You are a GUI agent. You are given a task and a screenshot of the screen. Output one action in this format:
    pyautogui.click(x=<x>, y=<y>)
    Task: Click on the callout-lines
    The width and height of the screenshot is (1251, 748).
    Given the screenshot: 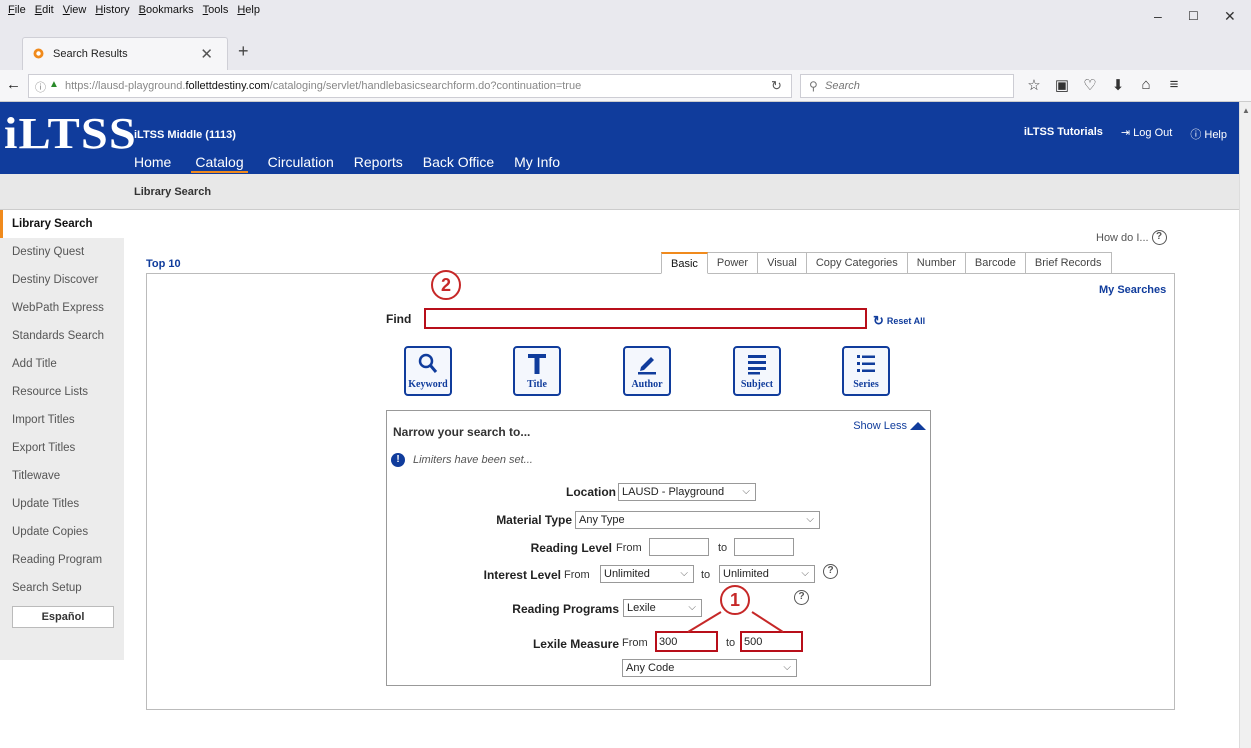 What is the action you would take?
    pyautogui.click(x=735, y=622)
    